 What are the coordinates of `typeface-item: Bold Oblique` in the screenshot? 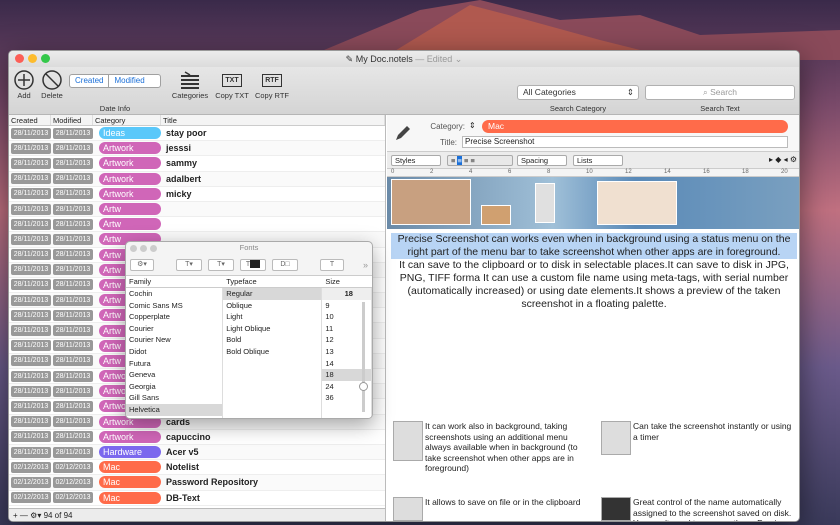 It's located at (272, 352).